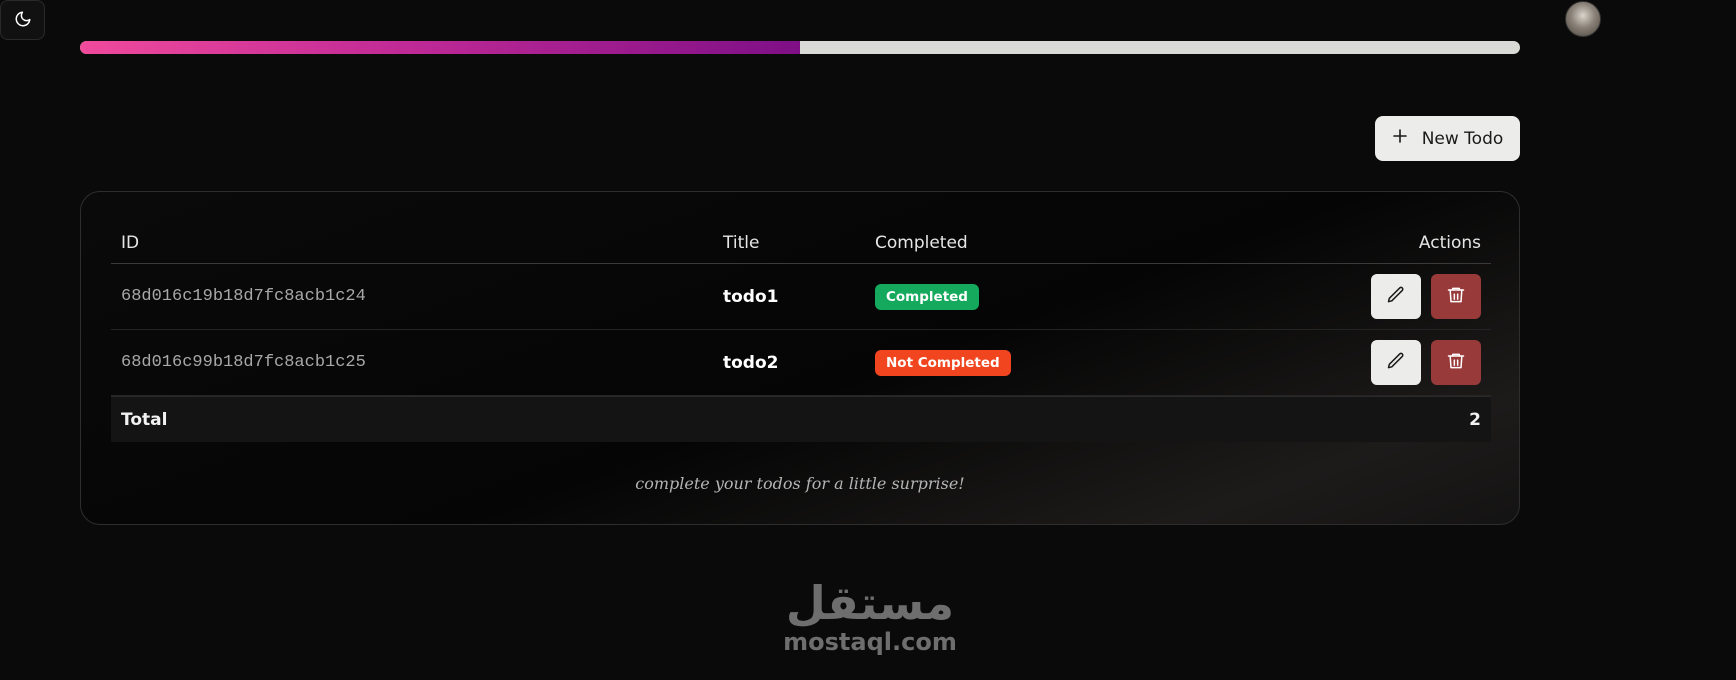  I want to click on column-header-id: ID, so click(130, 242).